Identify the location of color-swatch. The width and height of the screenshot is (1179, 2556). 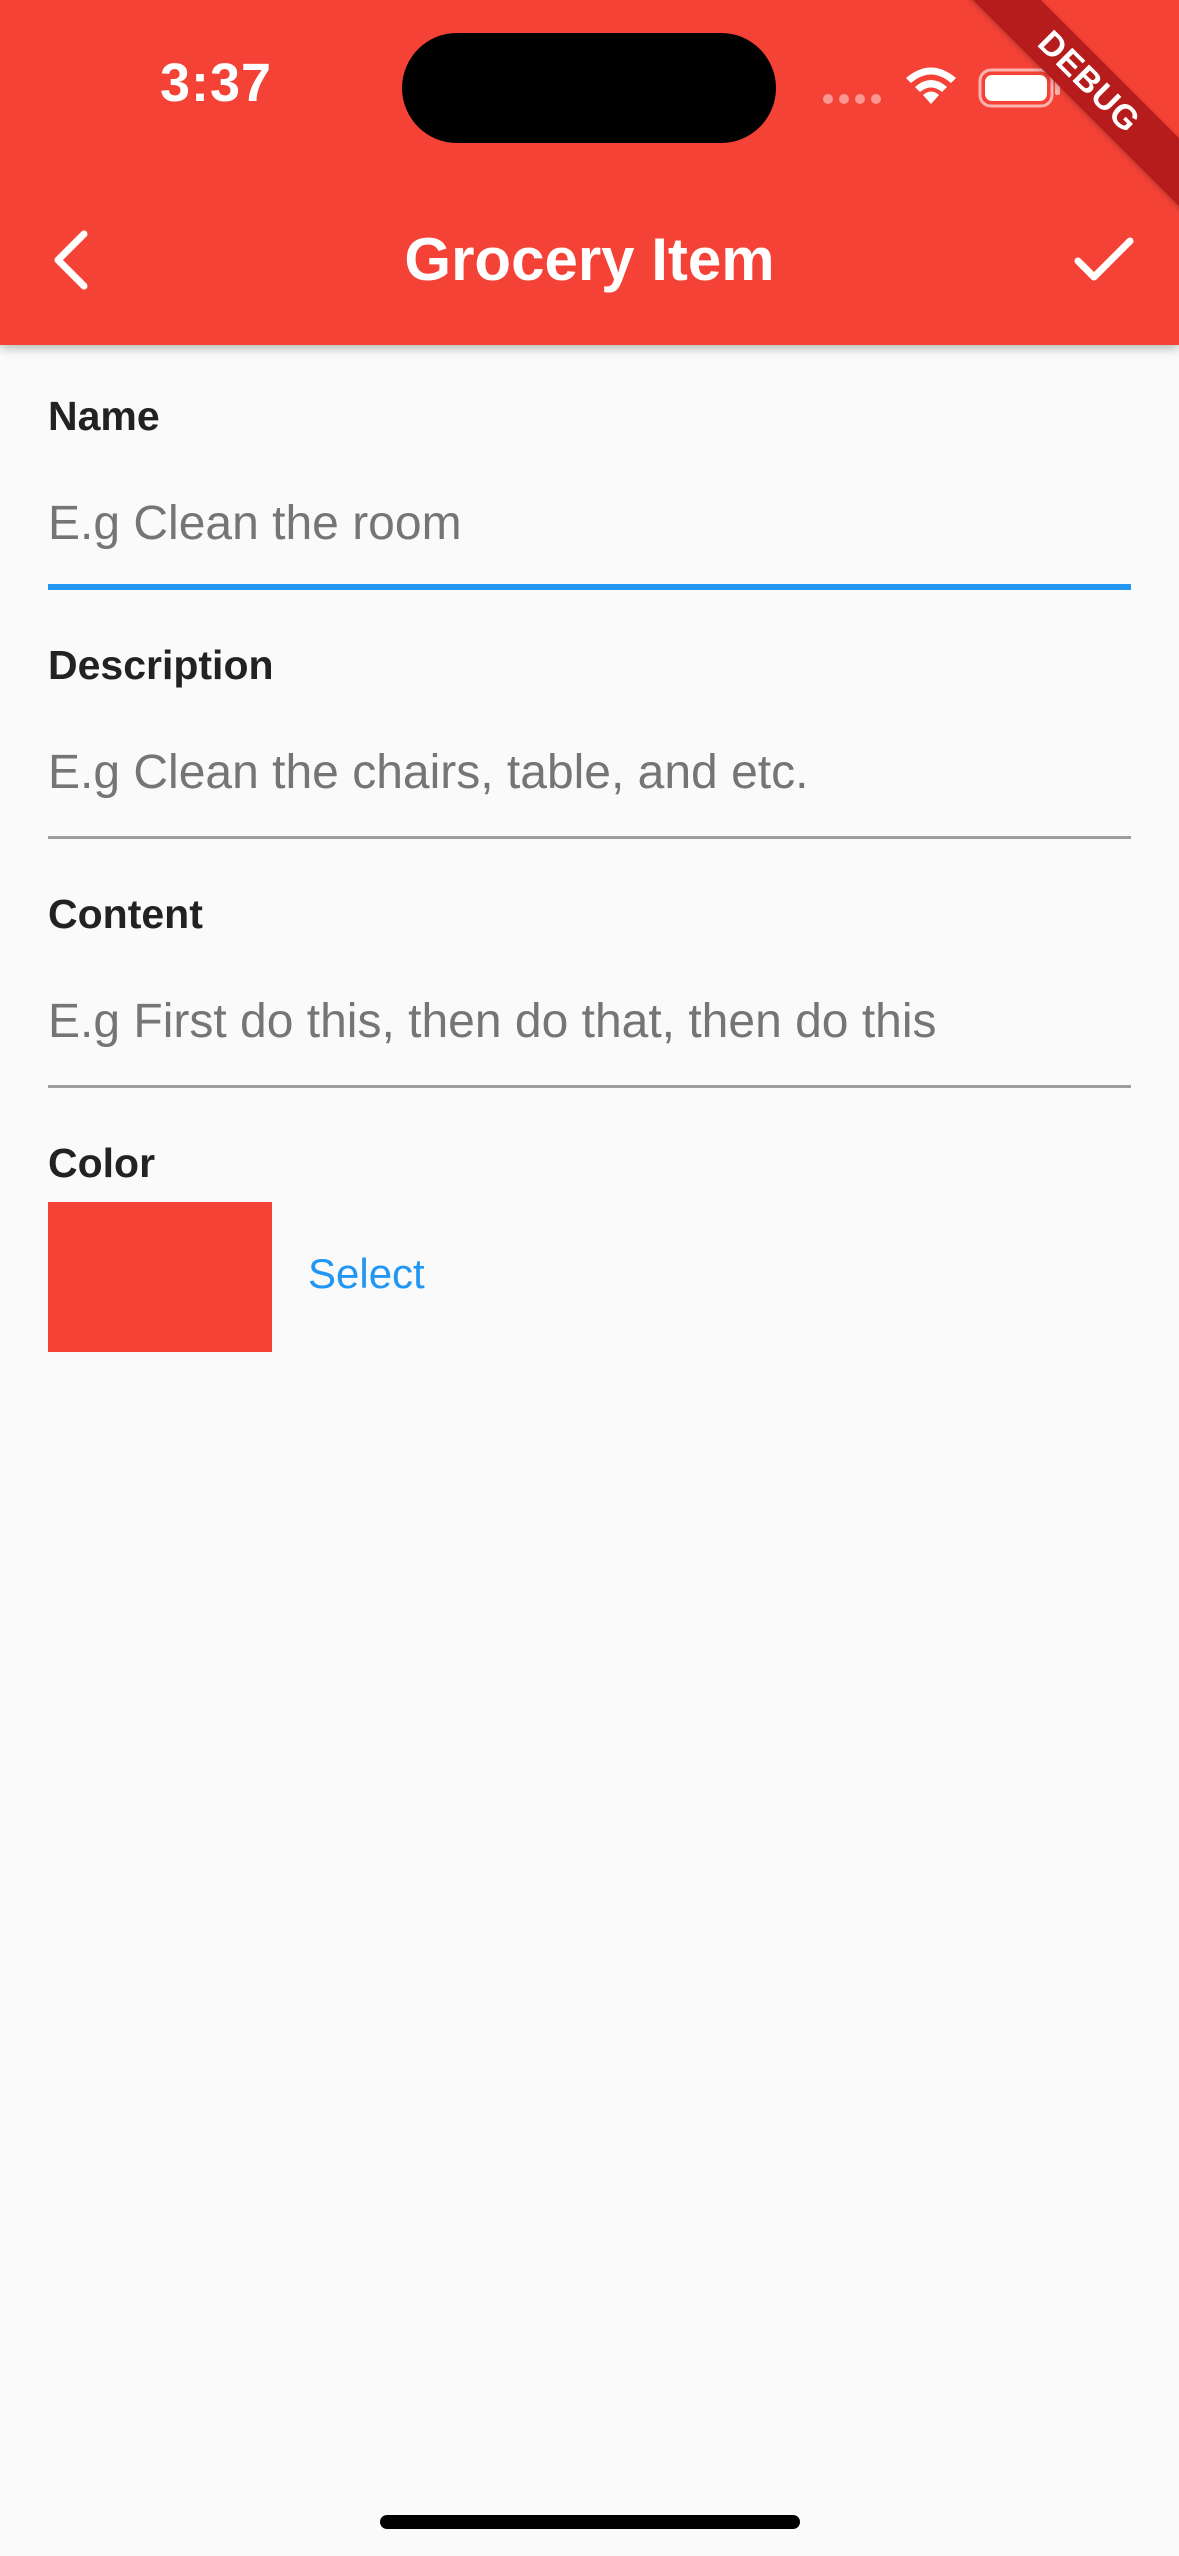
(160, 1277).